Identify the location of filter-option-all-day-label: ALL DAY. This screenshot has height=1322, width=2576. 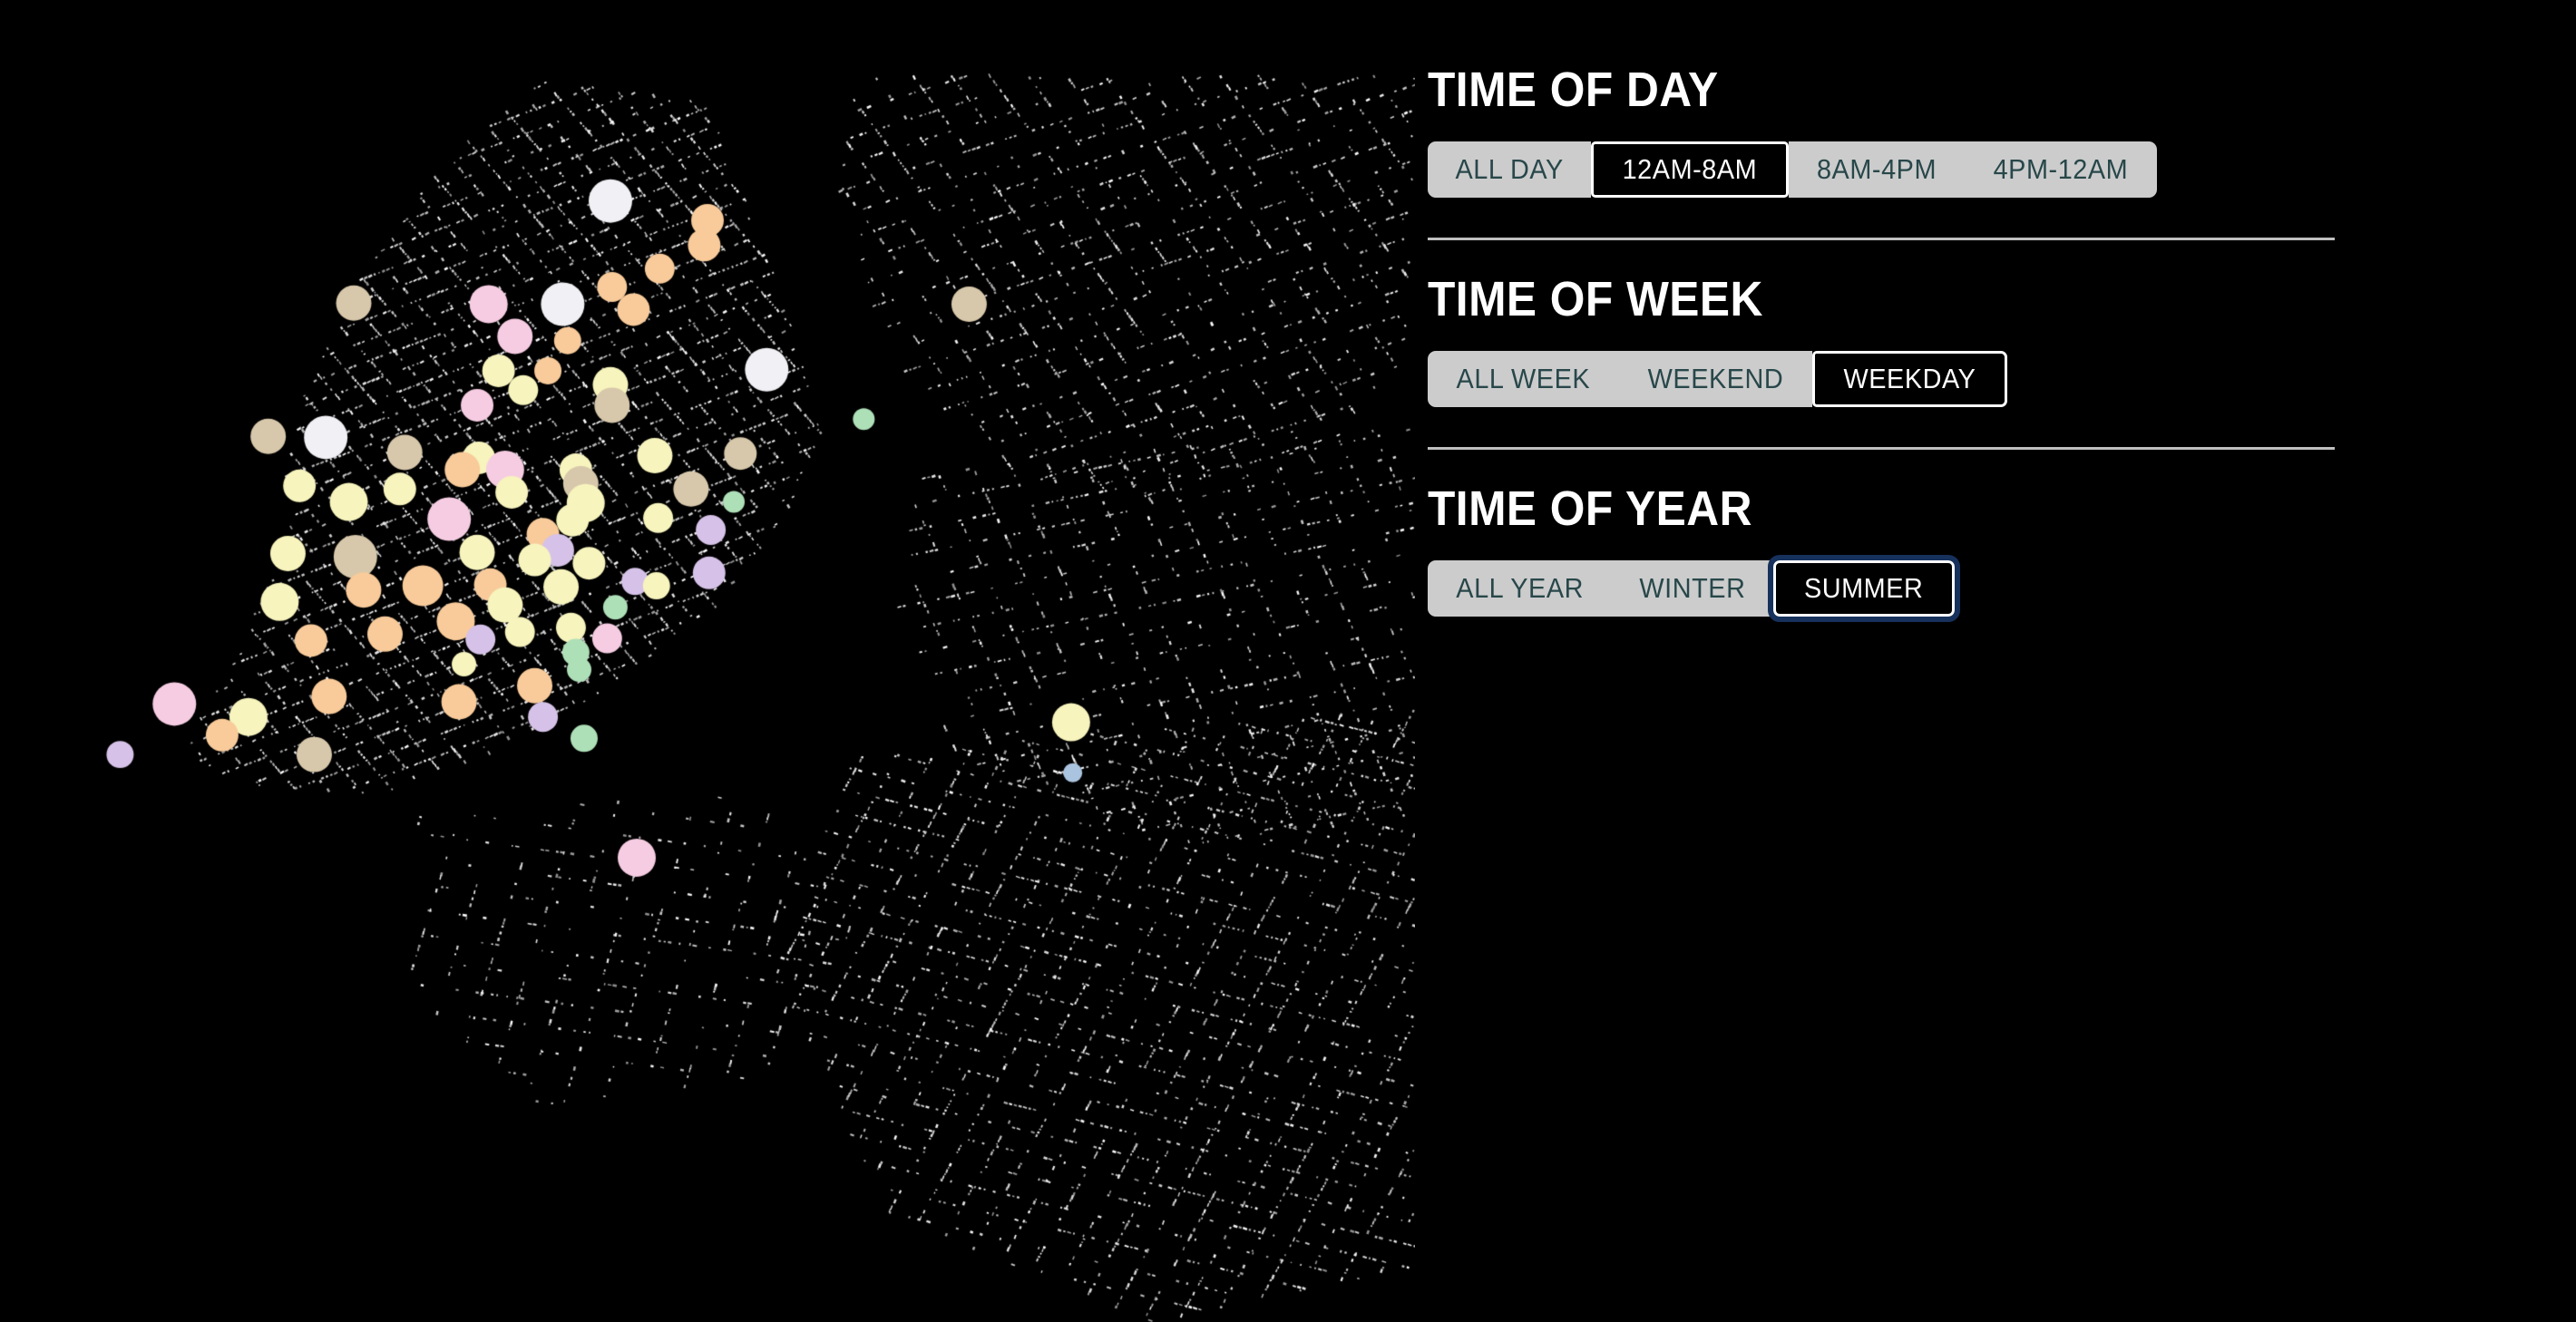
(1509, 169).